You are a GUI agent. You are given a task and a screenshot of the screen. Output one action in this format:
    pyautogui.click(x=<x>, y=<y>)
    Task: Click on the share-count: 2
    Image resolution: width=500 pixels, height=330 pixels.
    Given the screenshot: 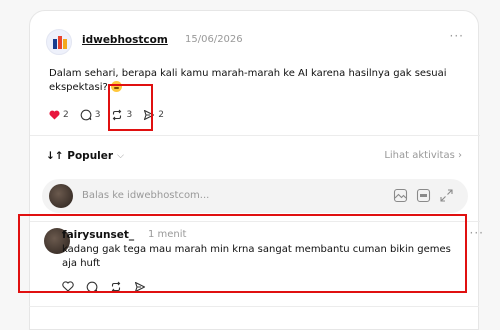 What is the action you would take?
    pyautogui.click(x=161, y=115)
    